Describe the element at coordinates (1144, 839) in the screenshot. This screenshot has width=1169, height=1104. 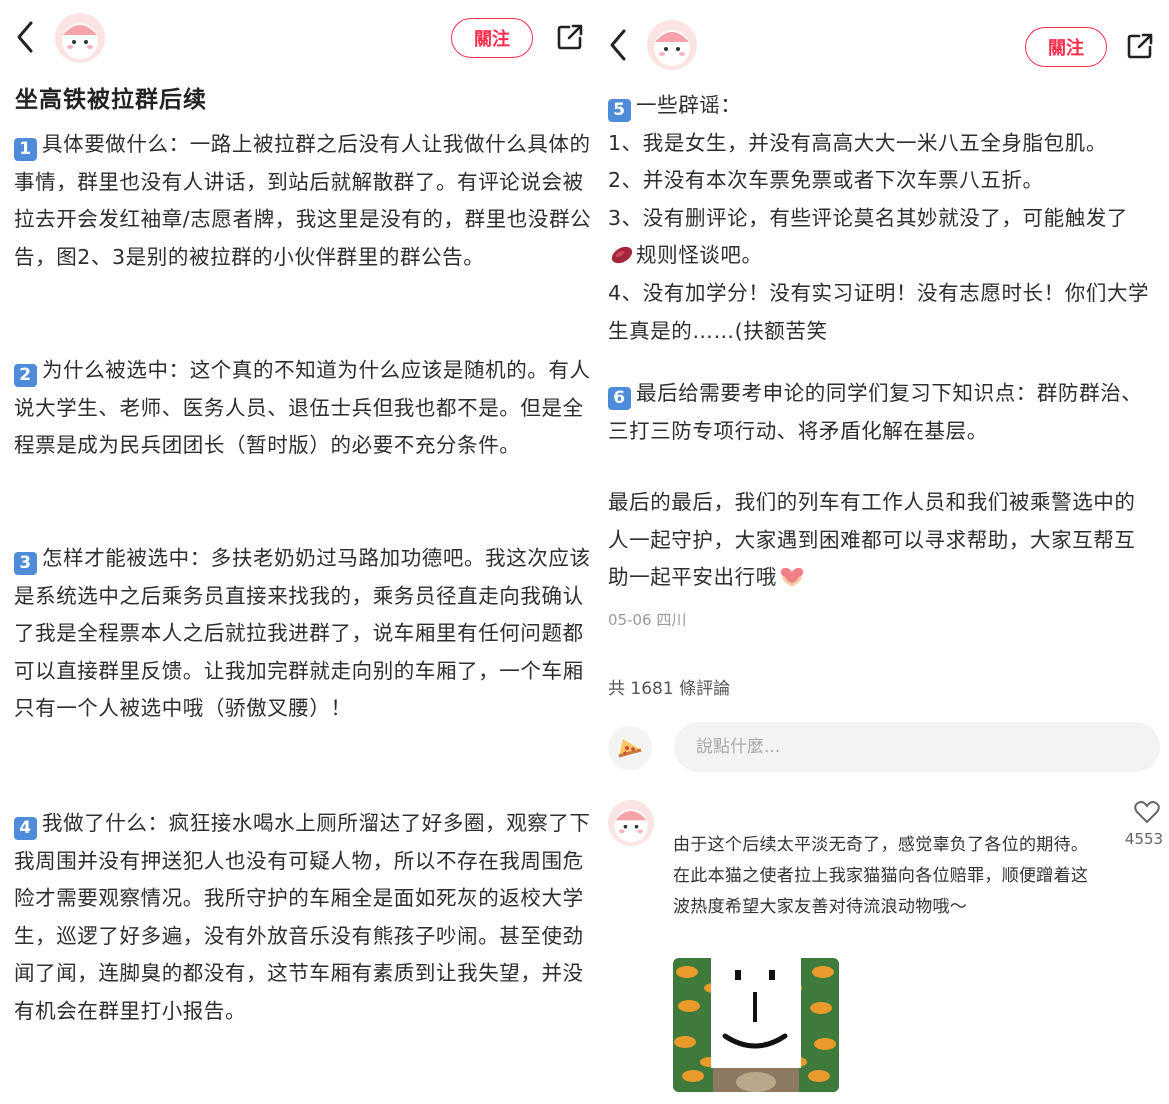
I see `like-count: 4553` at that location.